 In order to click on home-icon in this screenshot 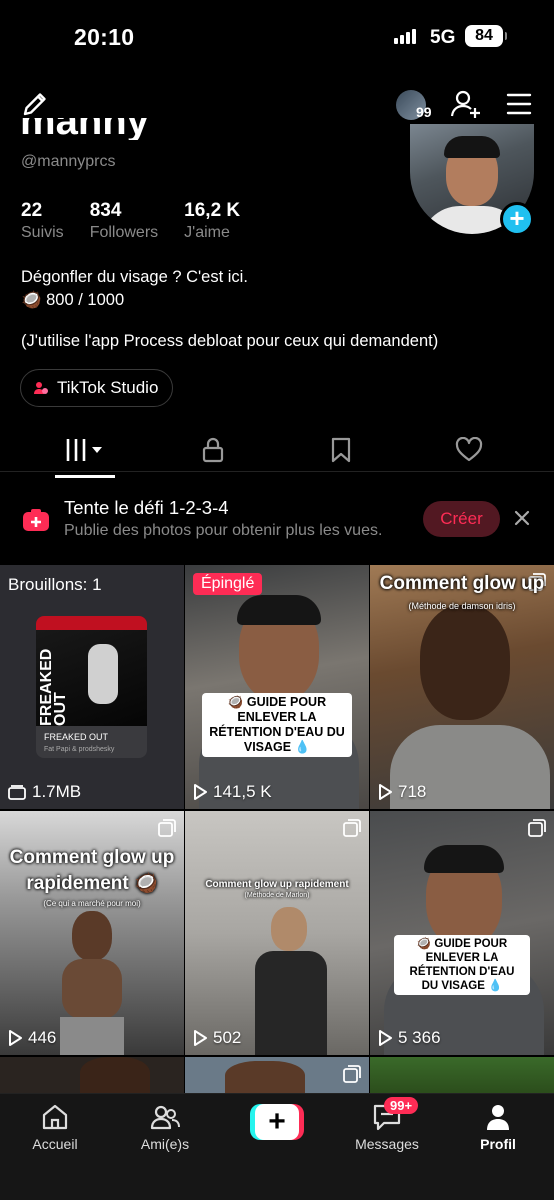, I will do `click(55, 1117)`.